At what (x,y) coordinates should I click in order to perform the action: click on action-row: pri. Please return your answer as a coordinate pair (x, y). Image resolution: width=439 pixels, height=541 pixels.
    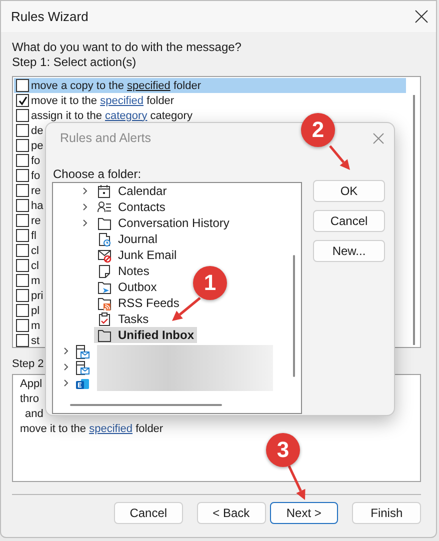
    Looking at the image, I should click on (29, 295).